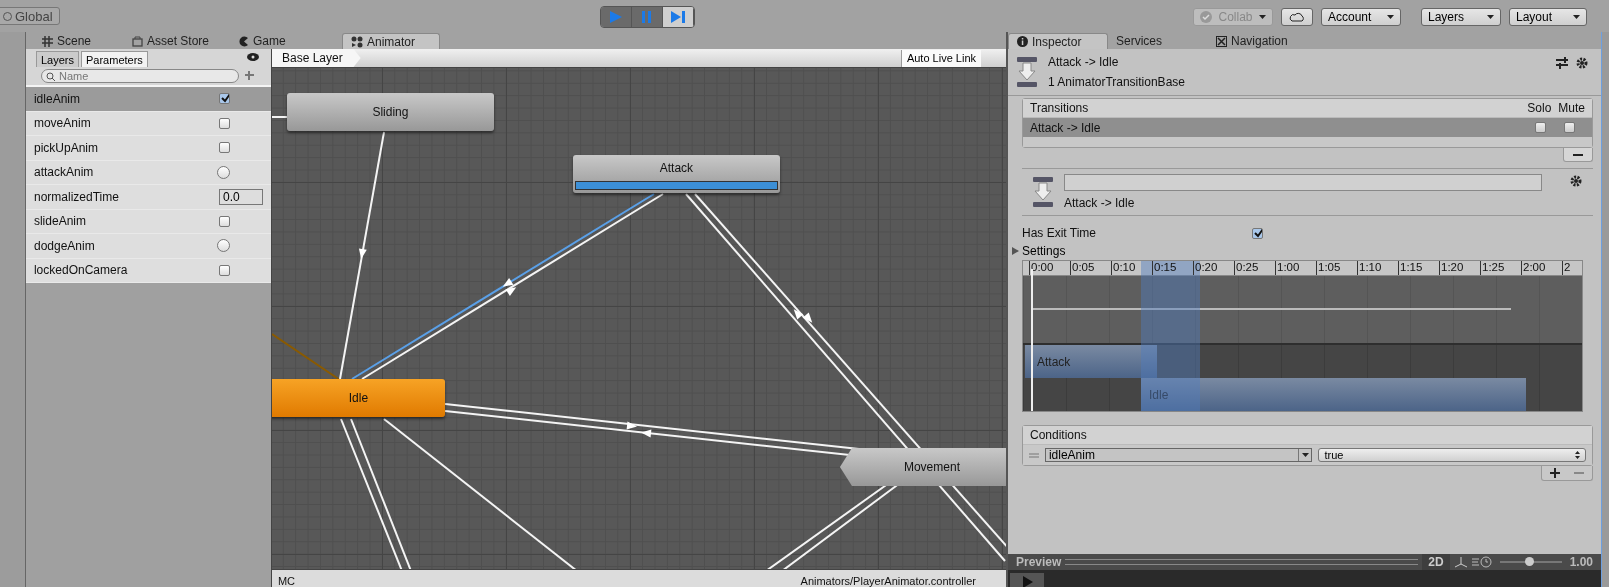  What do you see at coordinates (148, 197) in the screenshot?
I see `parameter-row: normalizedTime 0.0` at bounding box center [148, 197].